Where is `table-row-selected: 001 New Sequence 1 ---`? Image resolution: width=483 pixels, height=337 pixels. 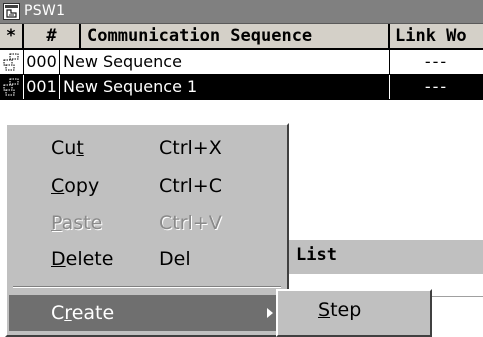
table-row-selected: 001 New Sequence 1 --- is located at coordinates (241, 87).